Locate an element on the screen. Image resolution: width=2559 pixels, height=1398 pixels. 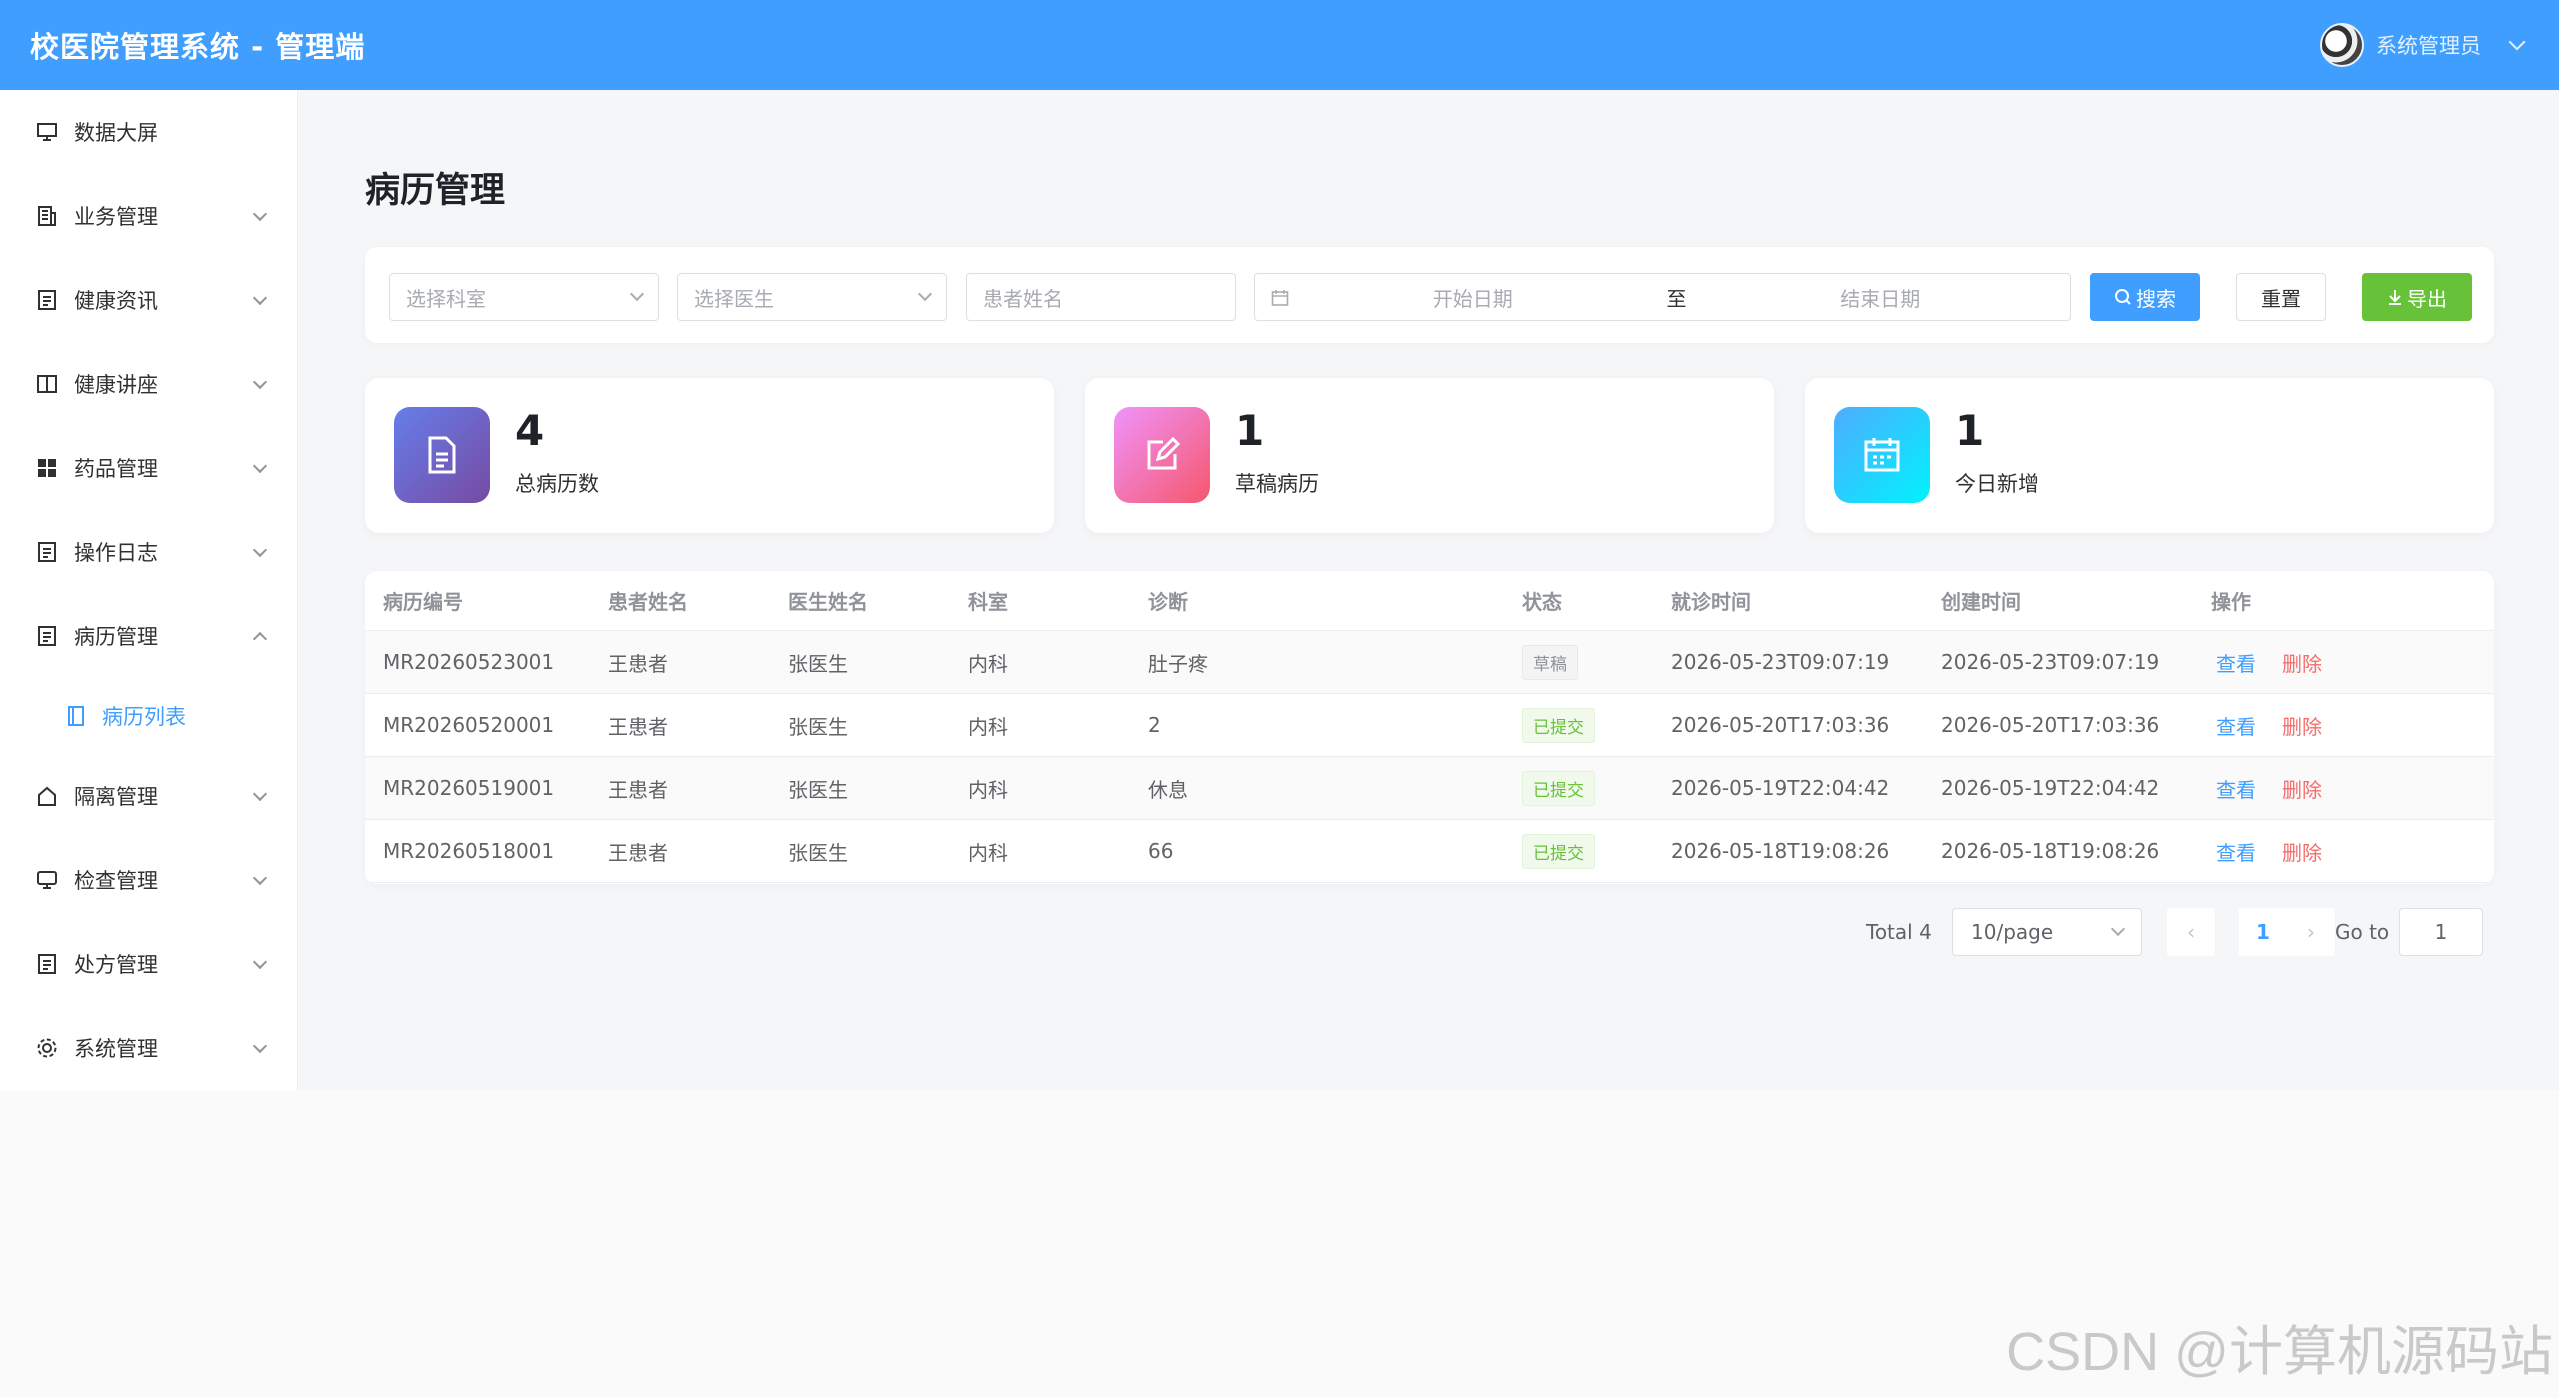
sidebar-item-prescriptions: 处方管理 is located at coordinates (148, 964).